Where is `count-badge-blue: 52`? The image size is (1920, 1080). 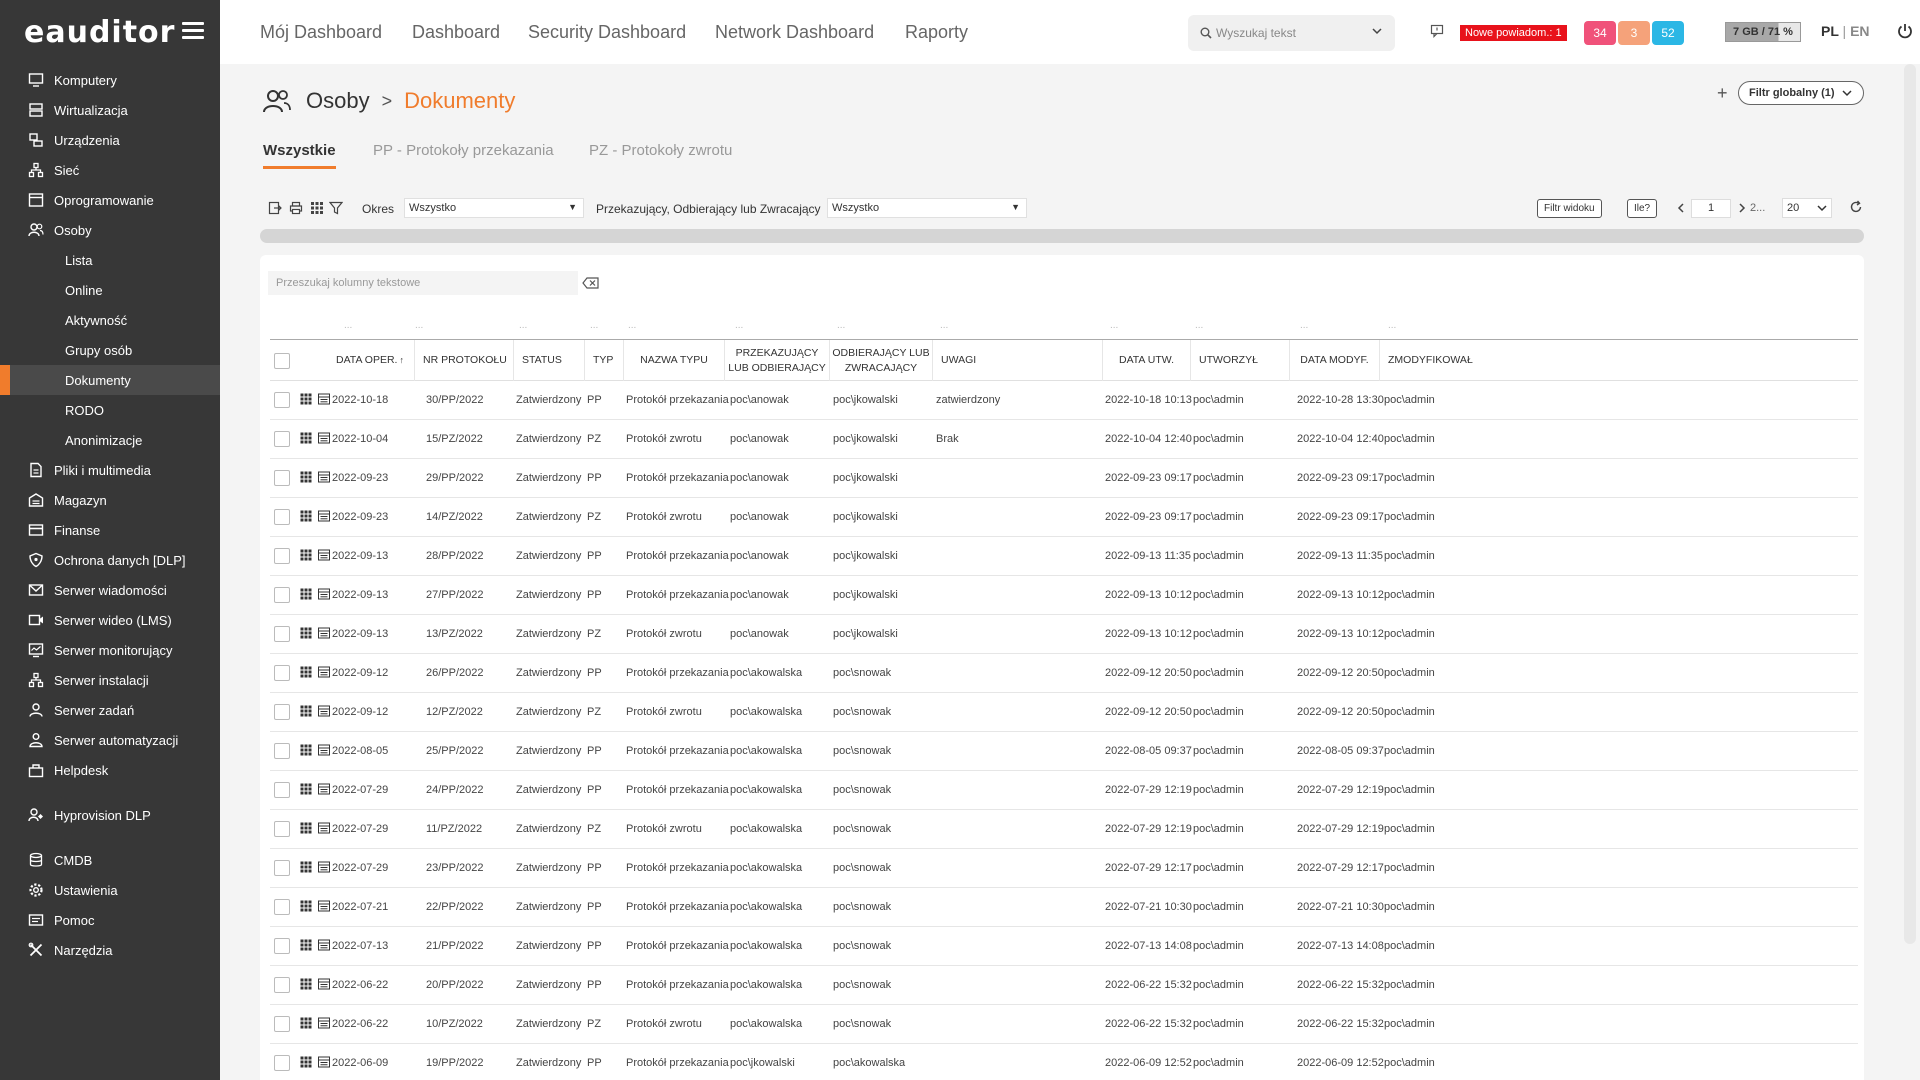 count-badge-blue: 52 is located at coordinates (1668, 33).